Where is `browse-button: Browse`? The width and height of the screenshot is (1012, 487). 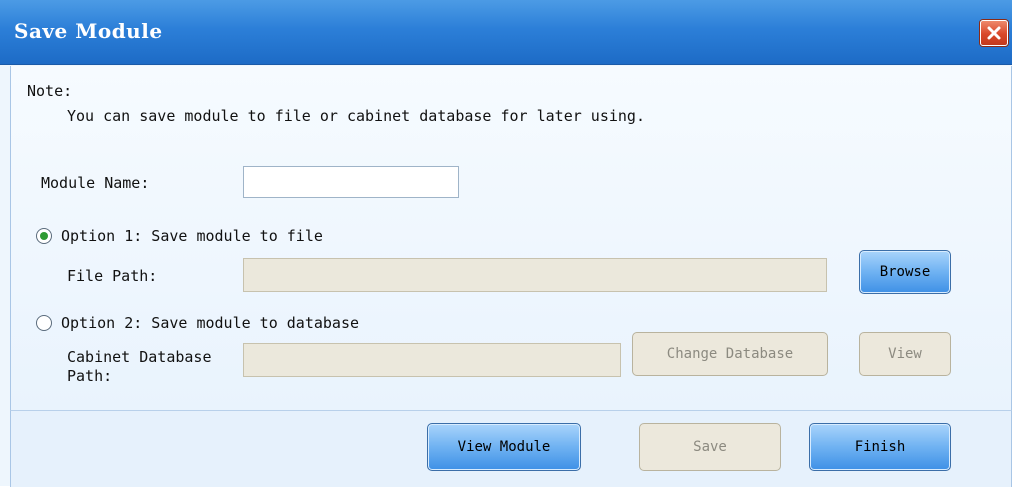 browse-button: Browse is located at coordinates (905, 272).